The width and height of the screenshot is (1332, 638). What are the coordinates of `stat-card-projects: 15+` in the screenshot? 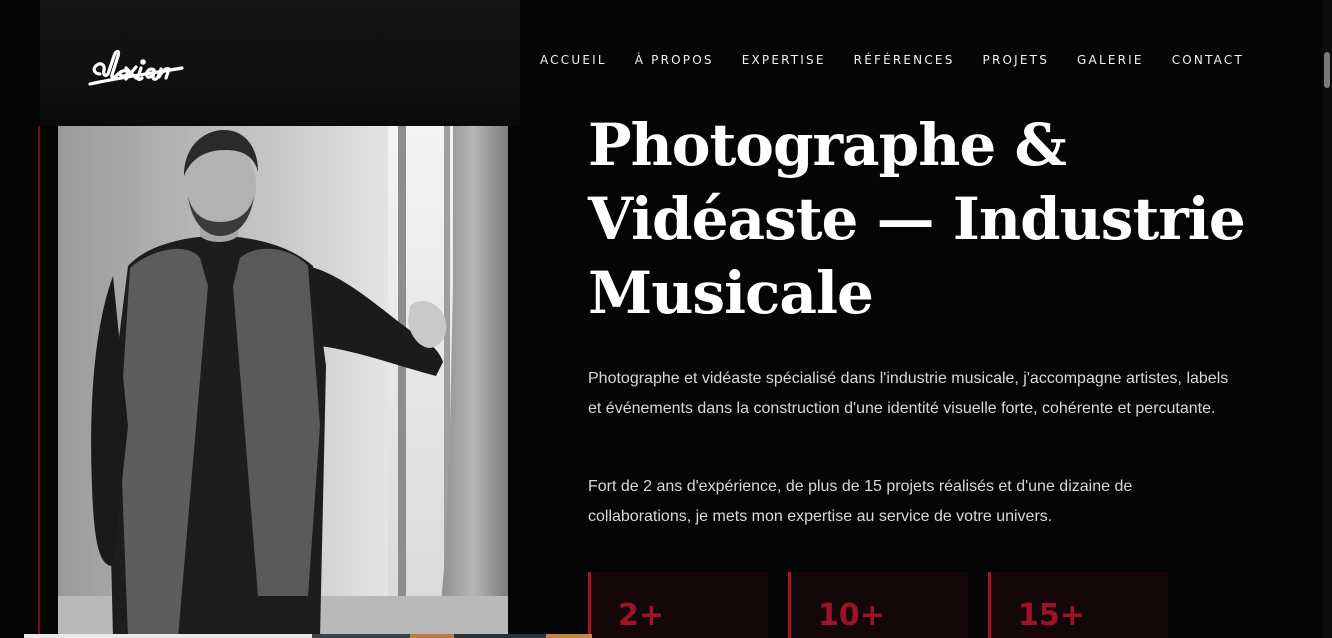 It's located at (1078, 605).